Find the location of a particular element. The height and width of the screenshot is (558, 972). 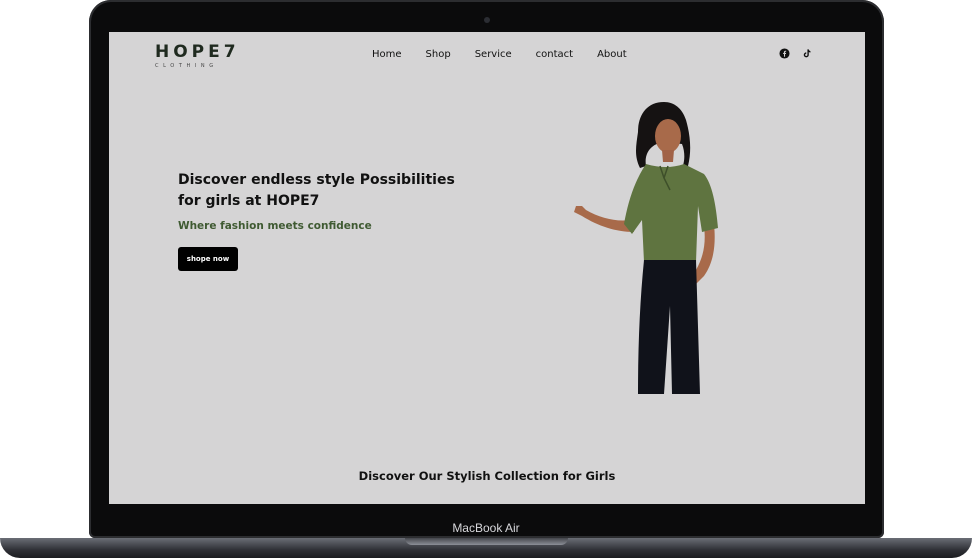

nav-about: About is located at coordinates (612, 54).